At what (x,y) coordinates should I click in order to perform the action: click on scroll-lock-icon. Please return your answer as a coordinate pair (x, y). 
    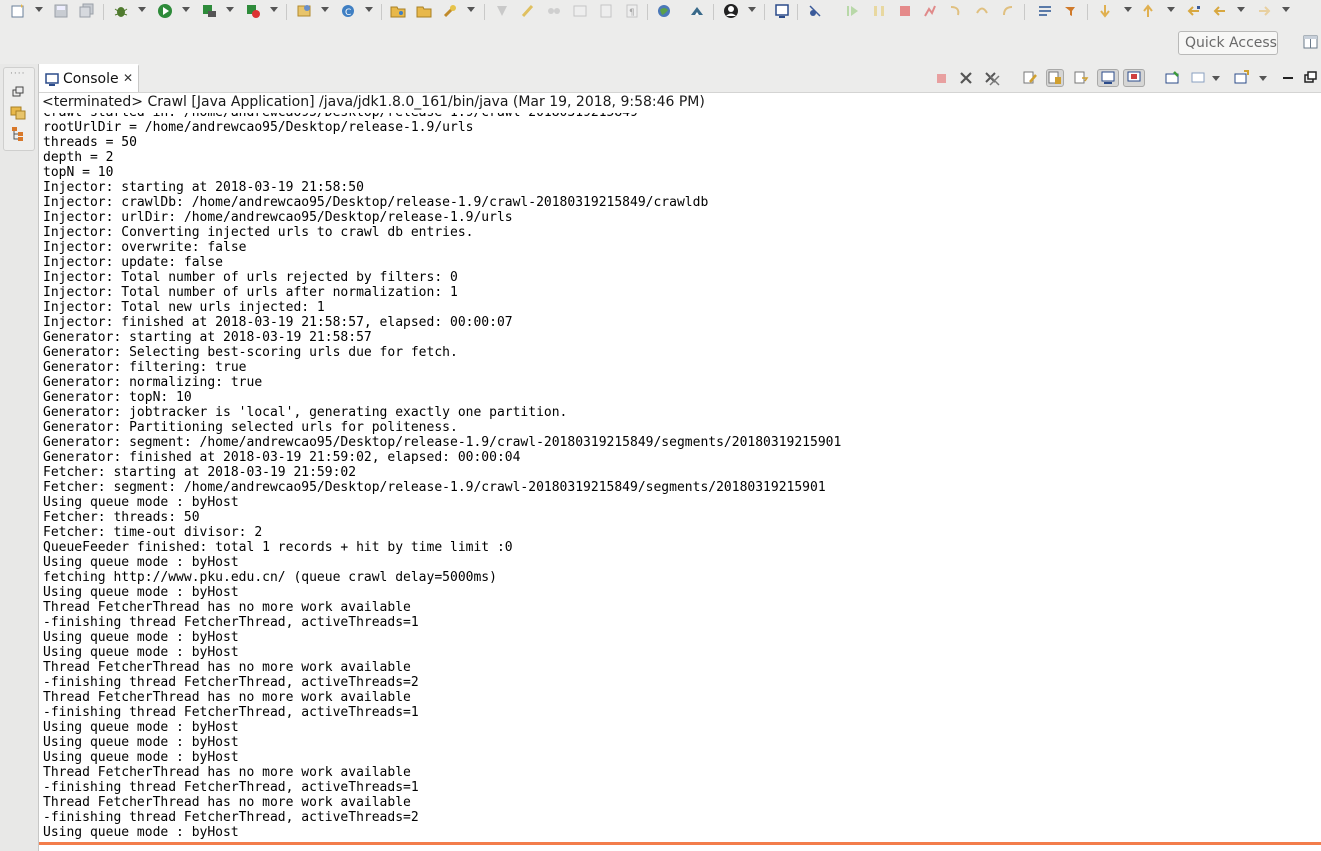
    Looking at the image, I should click on (1055, 78).